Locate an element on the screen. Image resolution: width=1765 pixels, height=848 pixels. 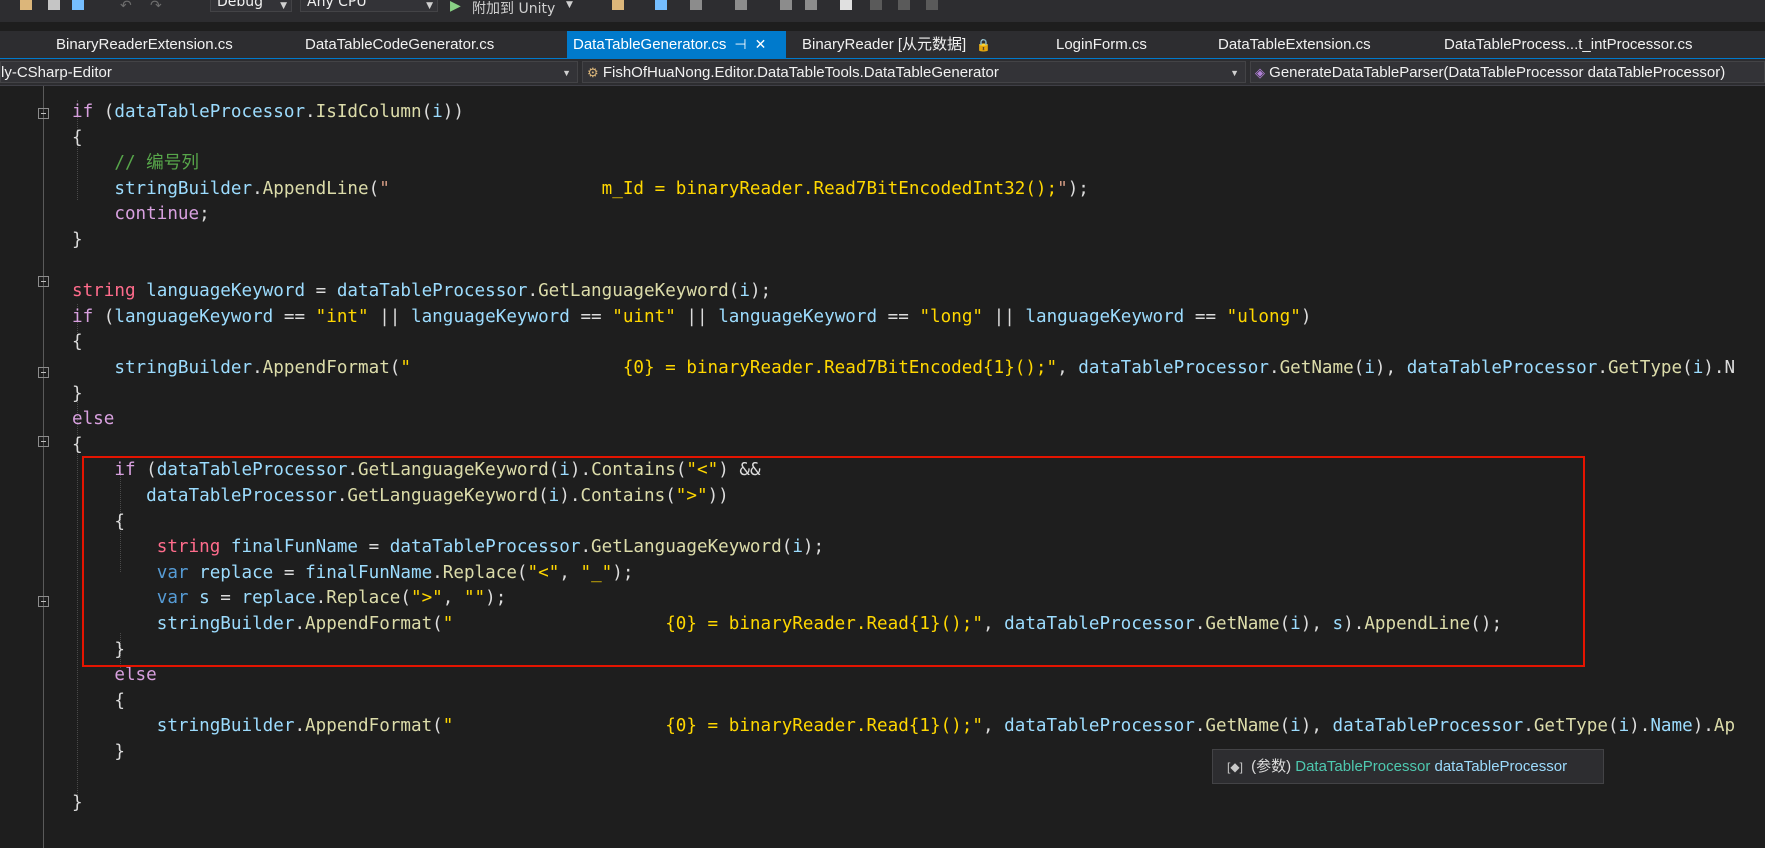
play-icon: ▶ is located at coordinates (455, 7).